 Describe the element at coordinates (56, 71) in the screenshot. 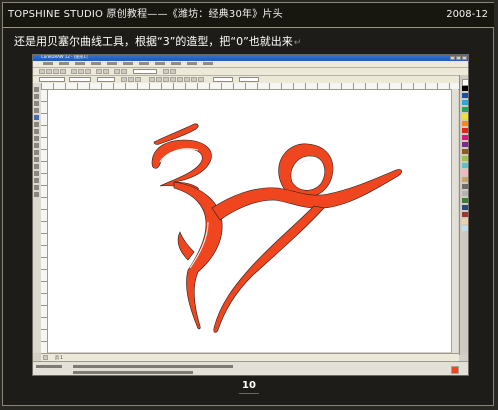

I see `save-icon` at that location.